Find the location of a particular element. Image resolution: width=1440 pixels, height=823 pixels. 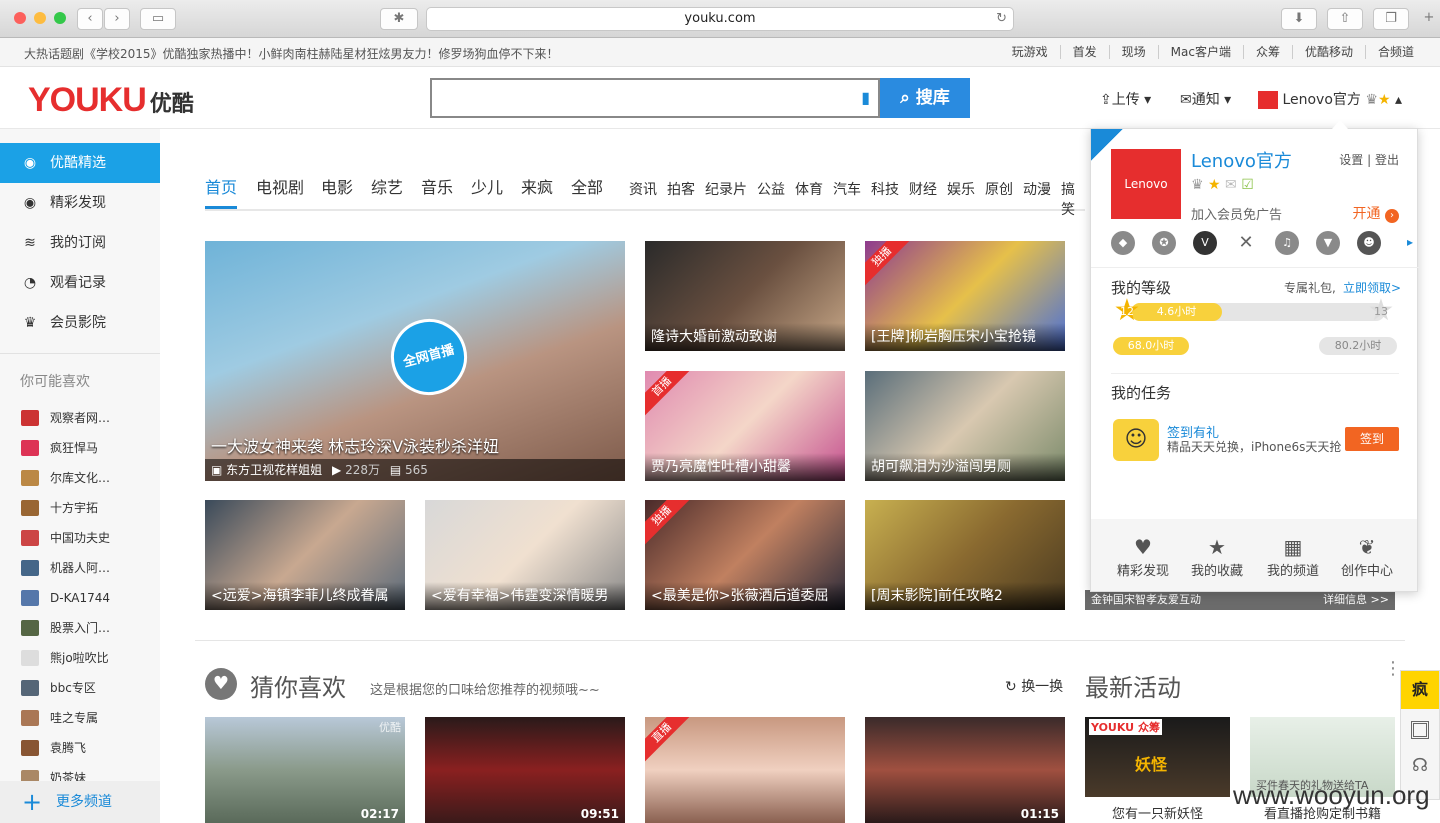

user-menu: Lenovo官方 ♛★ ▴ is located at coordinates (1330, 99).